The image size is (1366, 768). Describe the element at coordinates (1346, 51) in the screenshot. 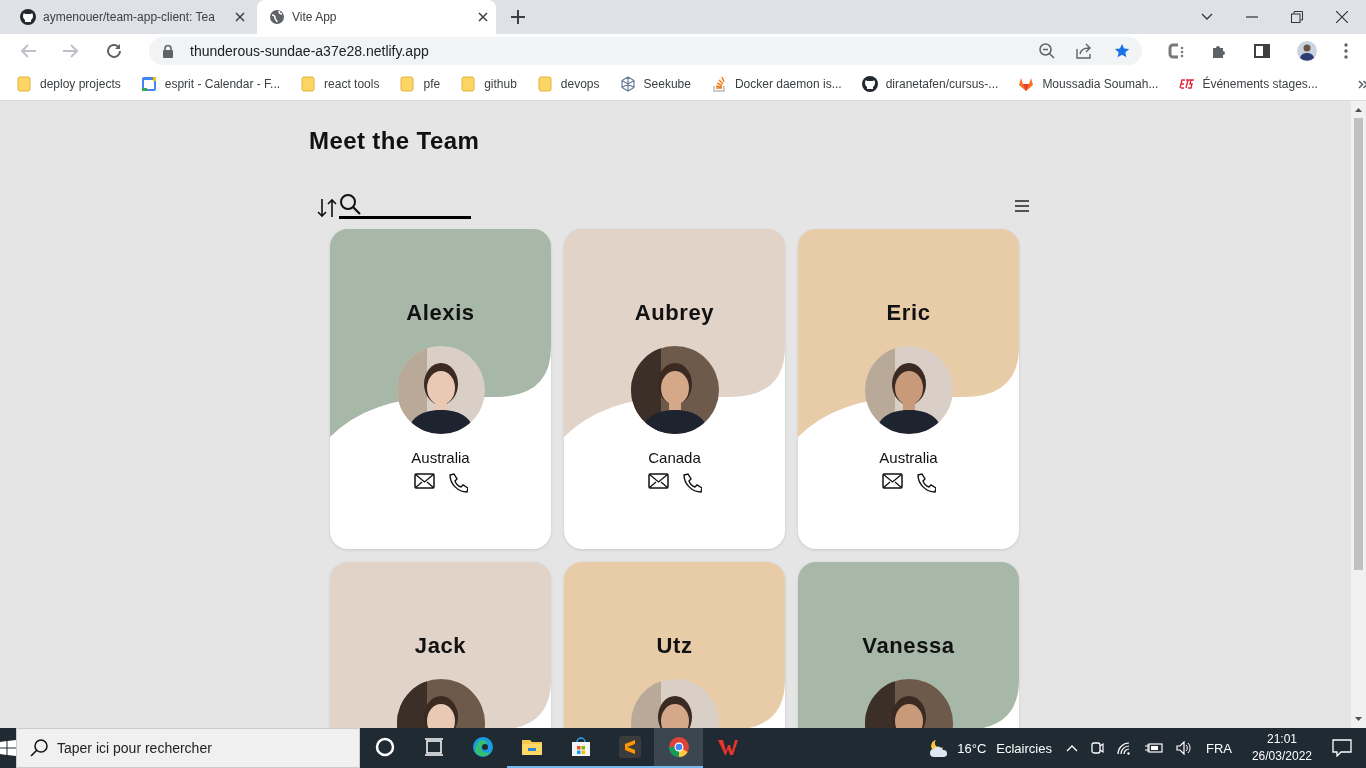

I see `more-menu-icon` at that location.